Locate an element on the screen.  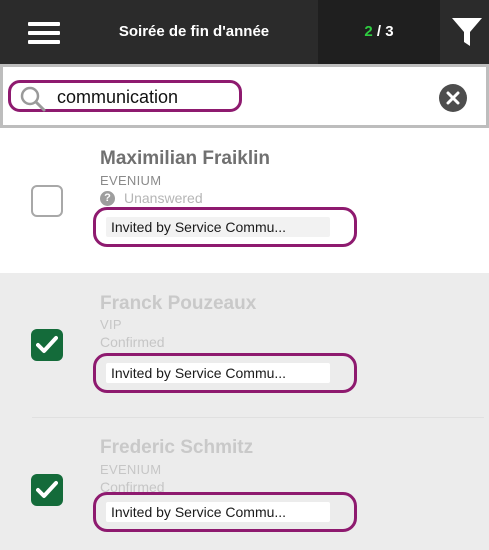
guest-company: VIP is located at coordinates (111, 324).